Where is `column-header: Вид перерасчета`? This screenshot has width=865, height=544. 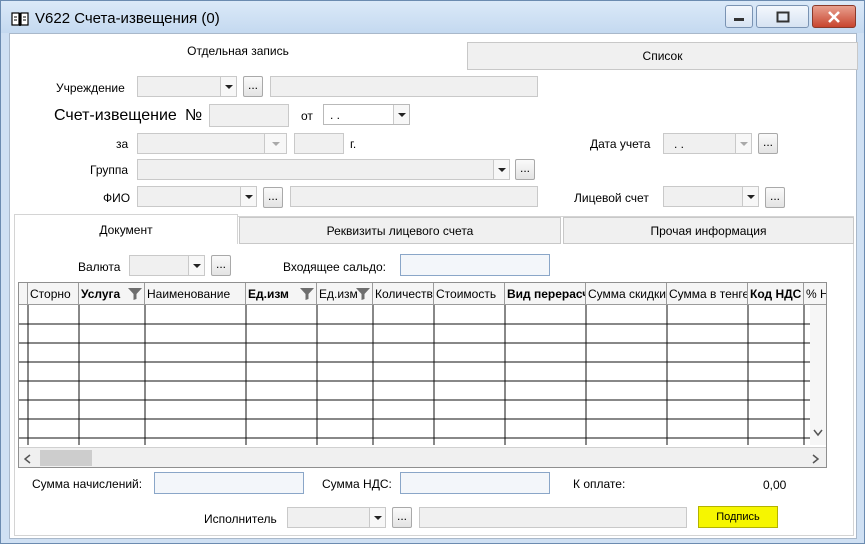
column-header: Вид перерасчета is located at coordinates (545, 294).